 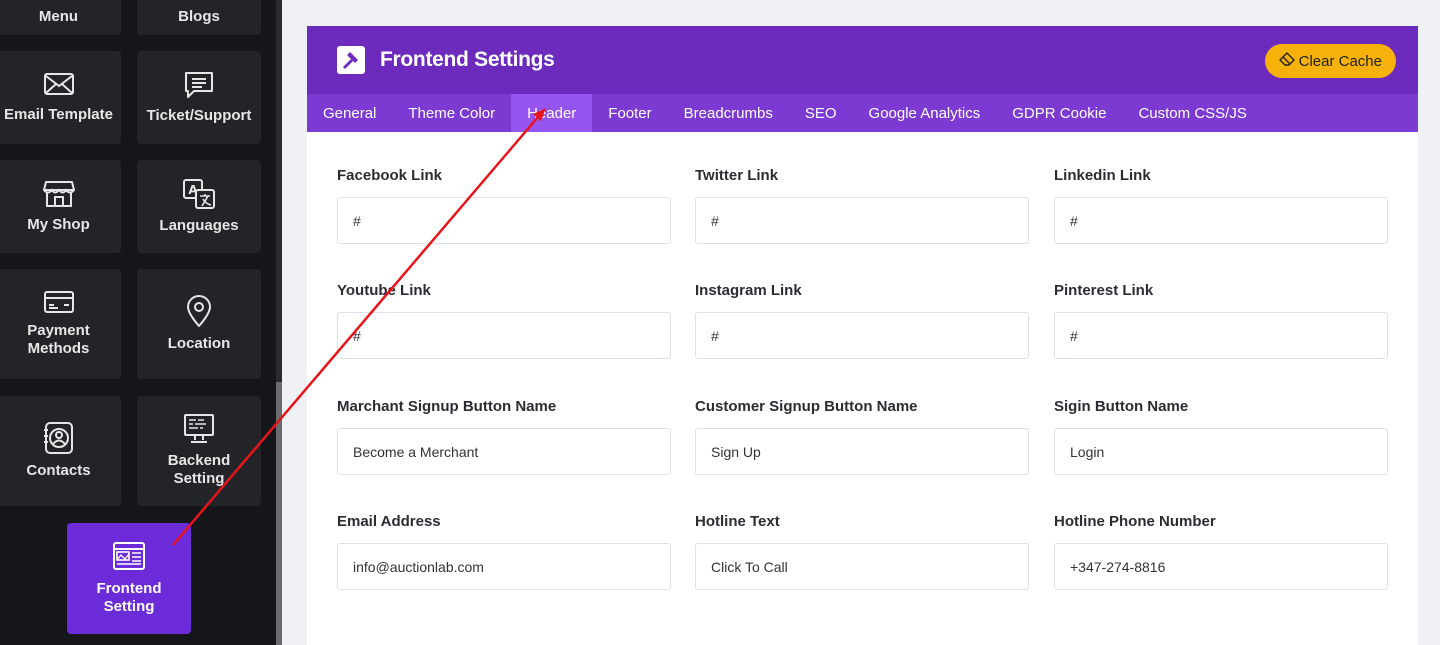 I want to click on translate-icon: A, so click(x=199, y=197).